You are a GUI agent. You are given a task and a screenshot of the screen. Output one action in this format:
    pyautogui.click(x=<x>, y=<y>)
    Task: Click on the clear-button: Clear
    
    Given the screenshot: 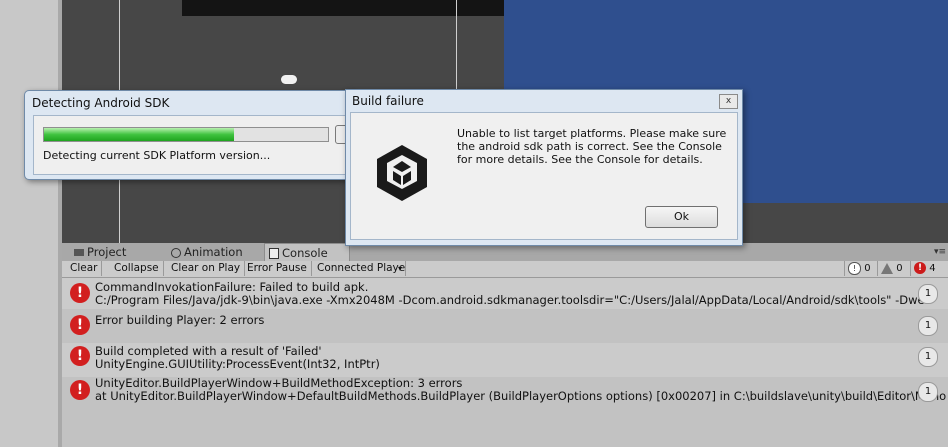 What is the action you would take?
    pyautogui.click(x=84, y=268)
    